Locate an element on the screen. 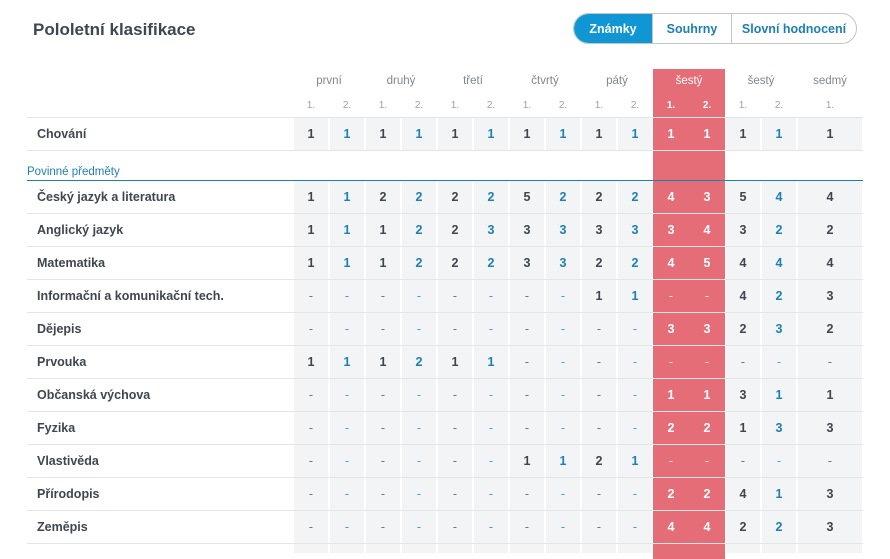 This screenshot has width=890, height=559. year-label: šestý is located at coordinates (761, 81).